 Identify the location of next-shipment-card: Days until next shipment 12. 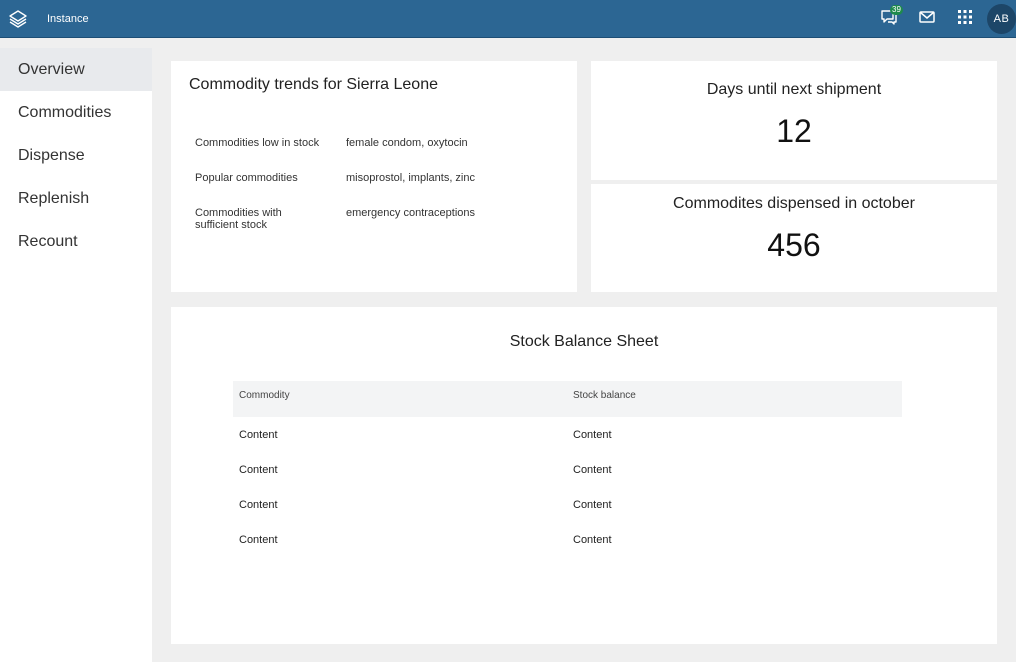
(794, 120).